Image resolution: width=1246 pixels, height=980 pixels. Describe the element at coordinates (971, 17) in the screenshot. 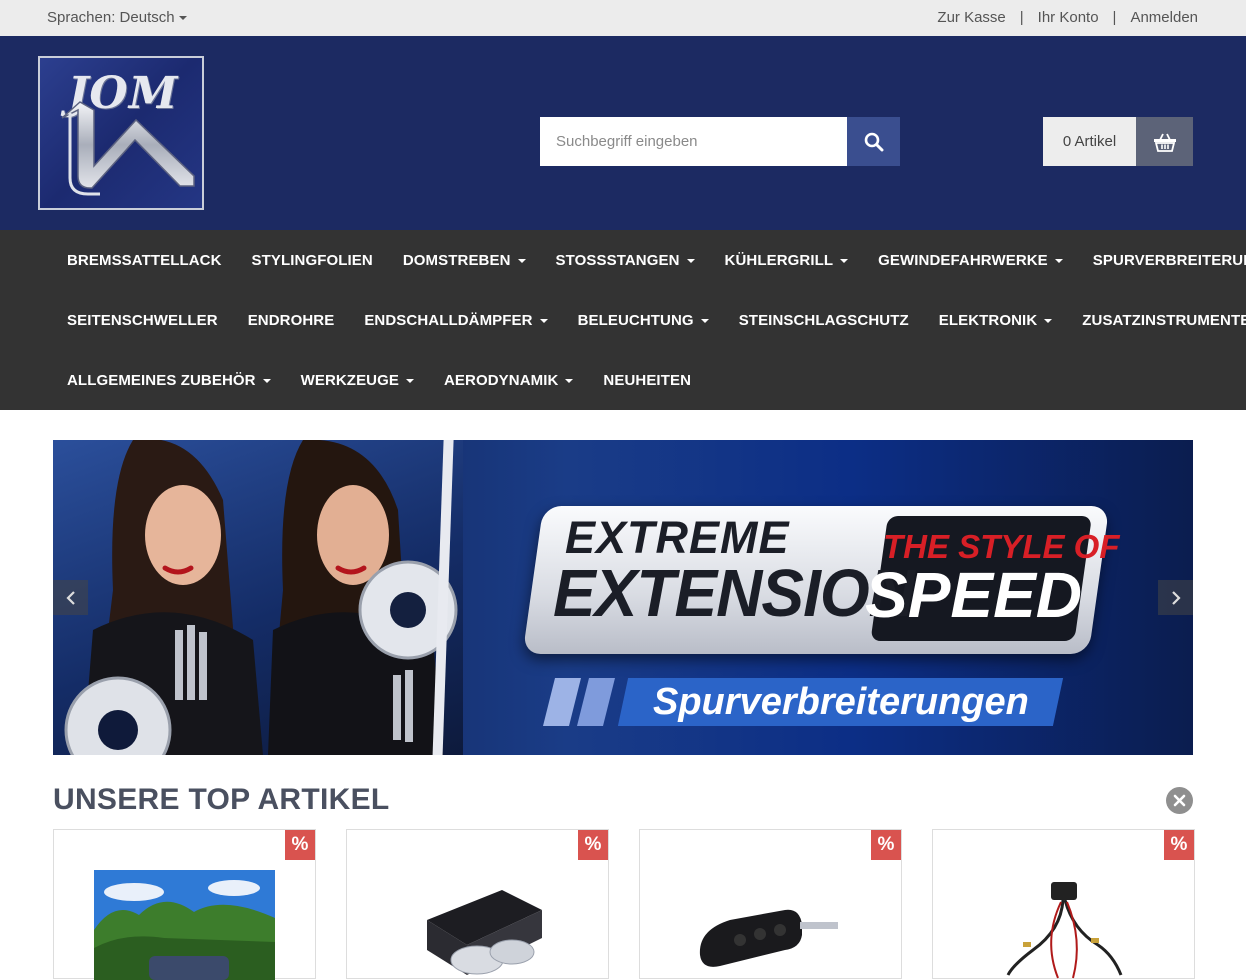

I see `checkout-link: Zur Kasse` at that location.